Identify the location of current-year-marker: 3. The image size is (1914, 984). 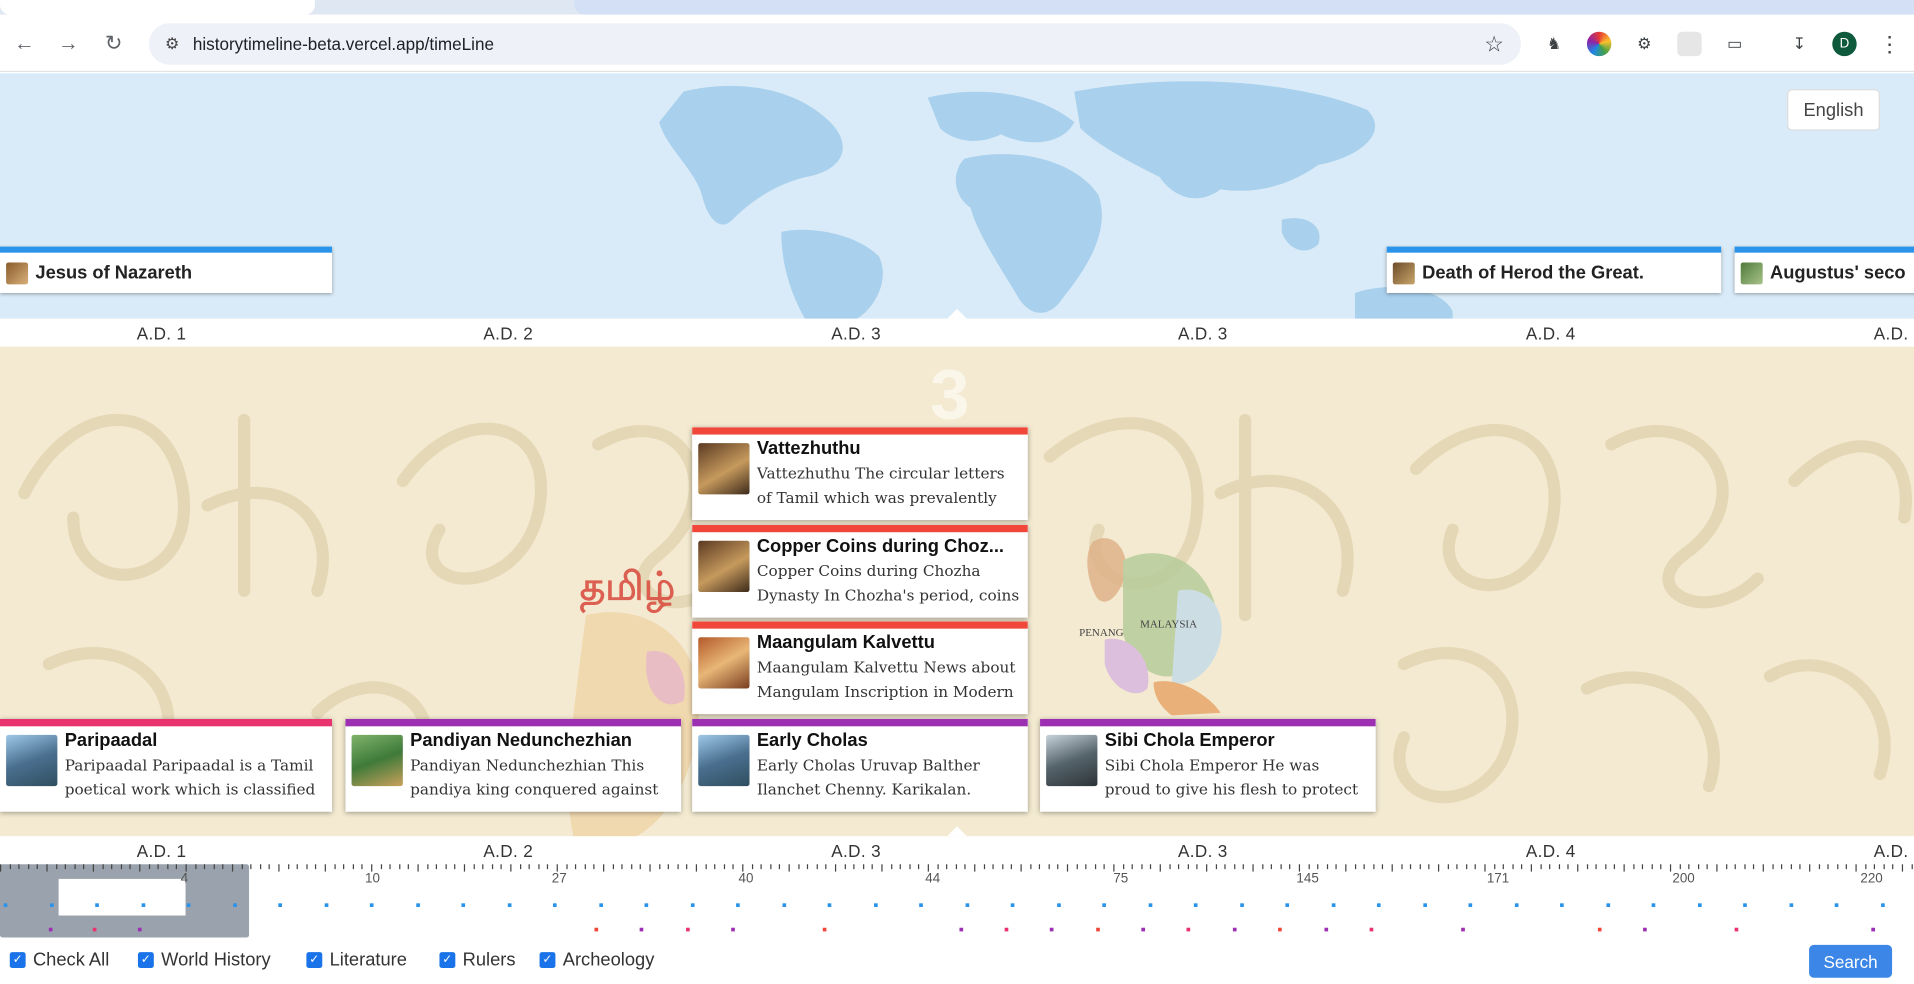
(950, 395).